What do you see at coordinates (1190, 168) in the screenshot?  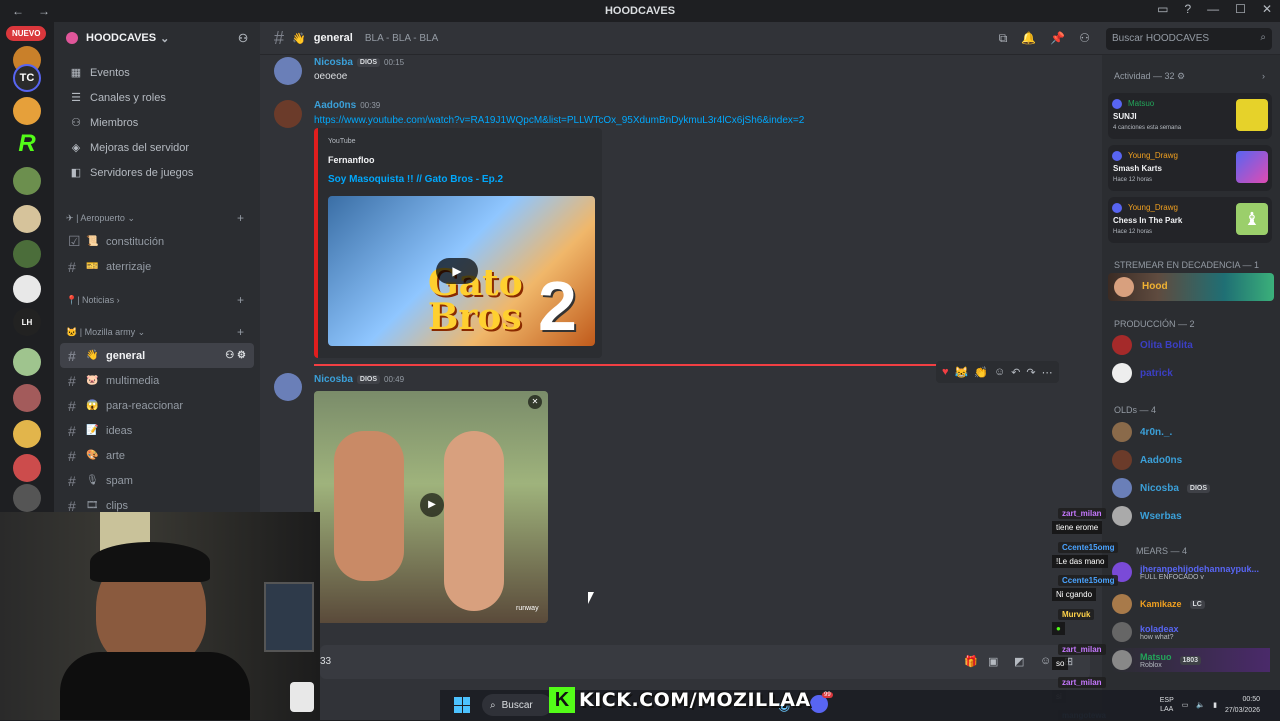 I see `activity-card: Young_Drawg Smash Karts Hace 12 horas` at bounding box center [1190, 168].